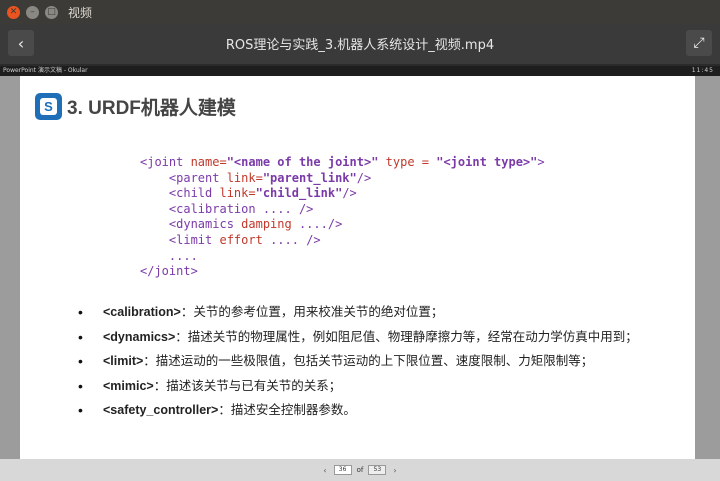 Image resolution: width=720 pixels, height=481 pixels. I want to click on video-title: ROS理论与实践_3.机器人系统设计_视频.mp4, so click(360, 45).